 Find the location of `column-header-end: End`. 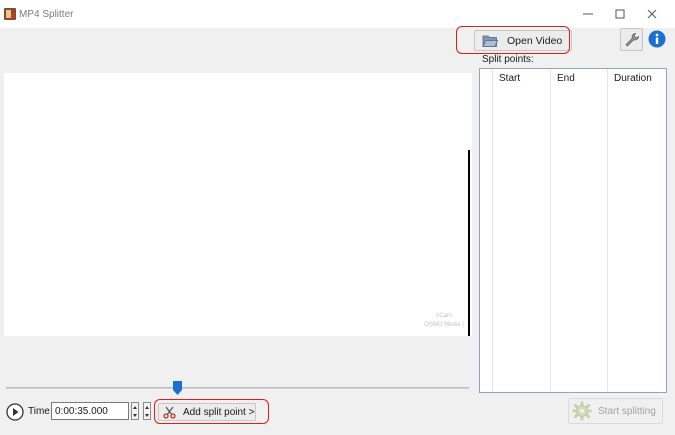

column-header-end: End is located at coordinates (566, 78).